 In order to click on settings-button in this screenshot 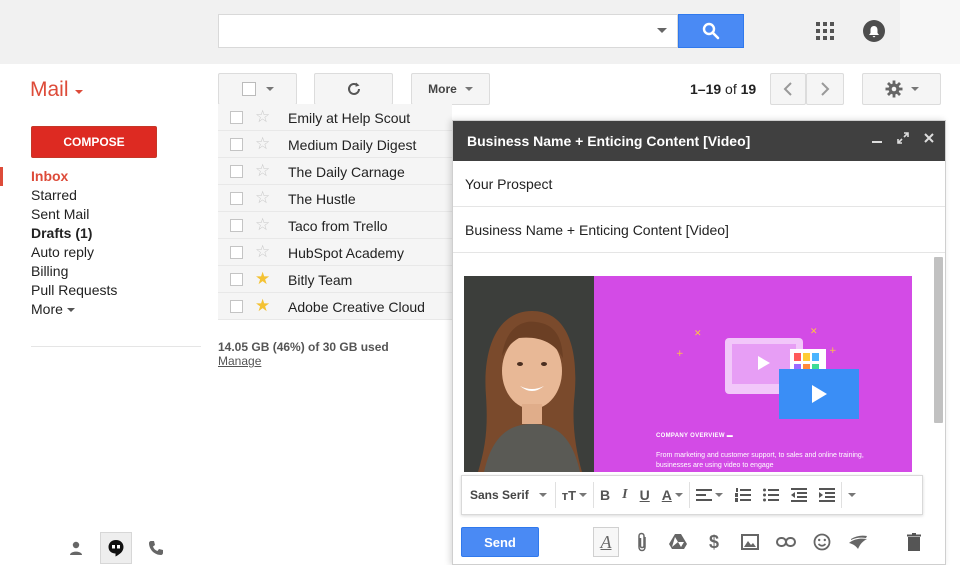, I will do `click(901, 89)`.